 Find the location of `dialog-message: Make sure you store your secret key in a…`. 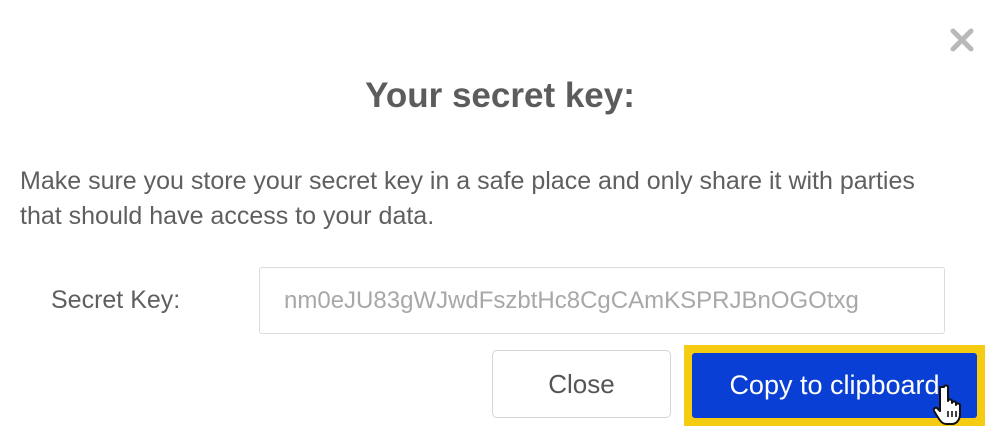

dialog-message: Make sure you store your secret key in a… is located at coordinates (467, 198).